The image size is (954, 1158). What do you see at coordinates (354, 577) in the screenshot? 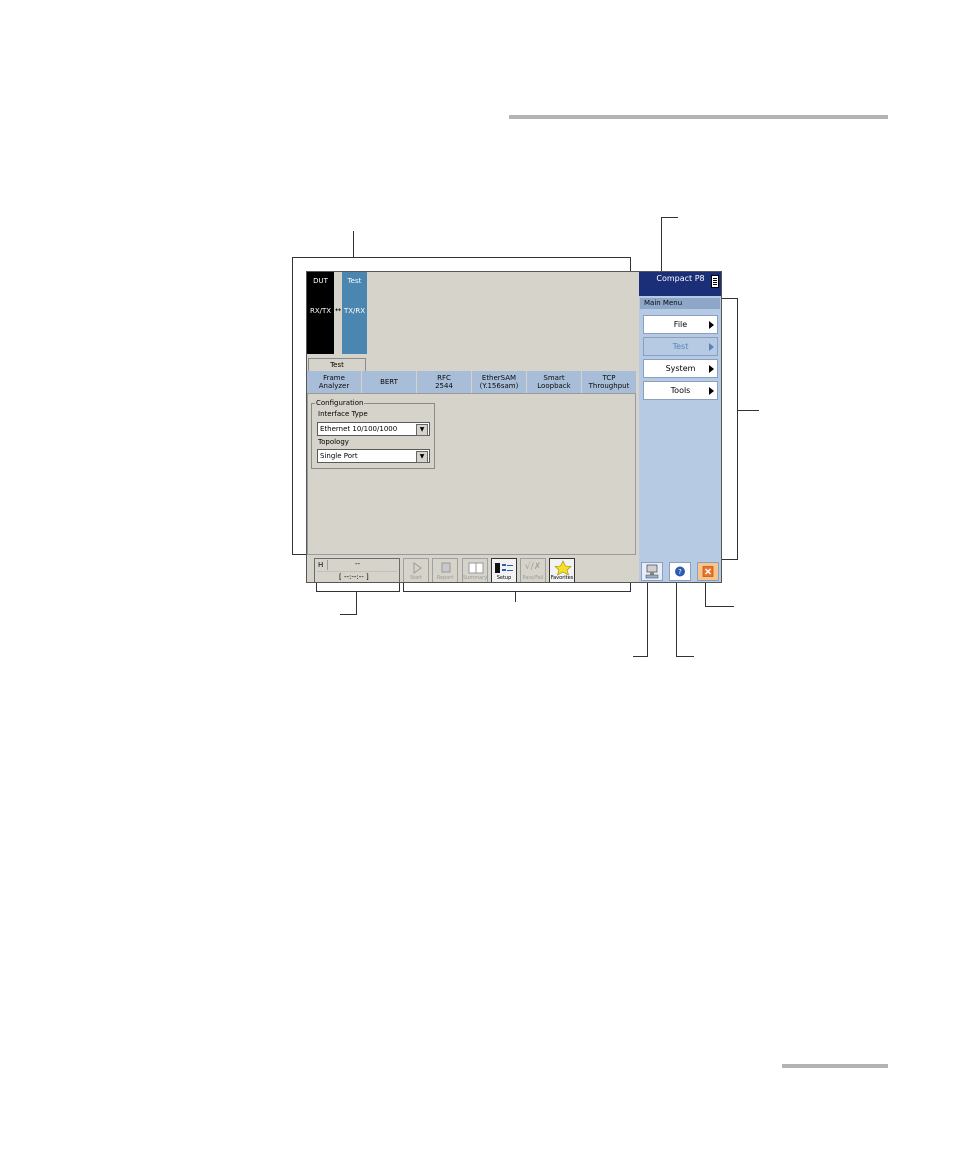
I see `timer-elapsed: [ --:--:-- ]` at bounding box center [354, 577].